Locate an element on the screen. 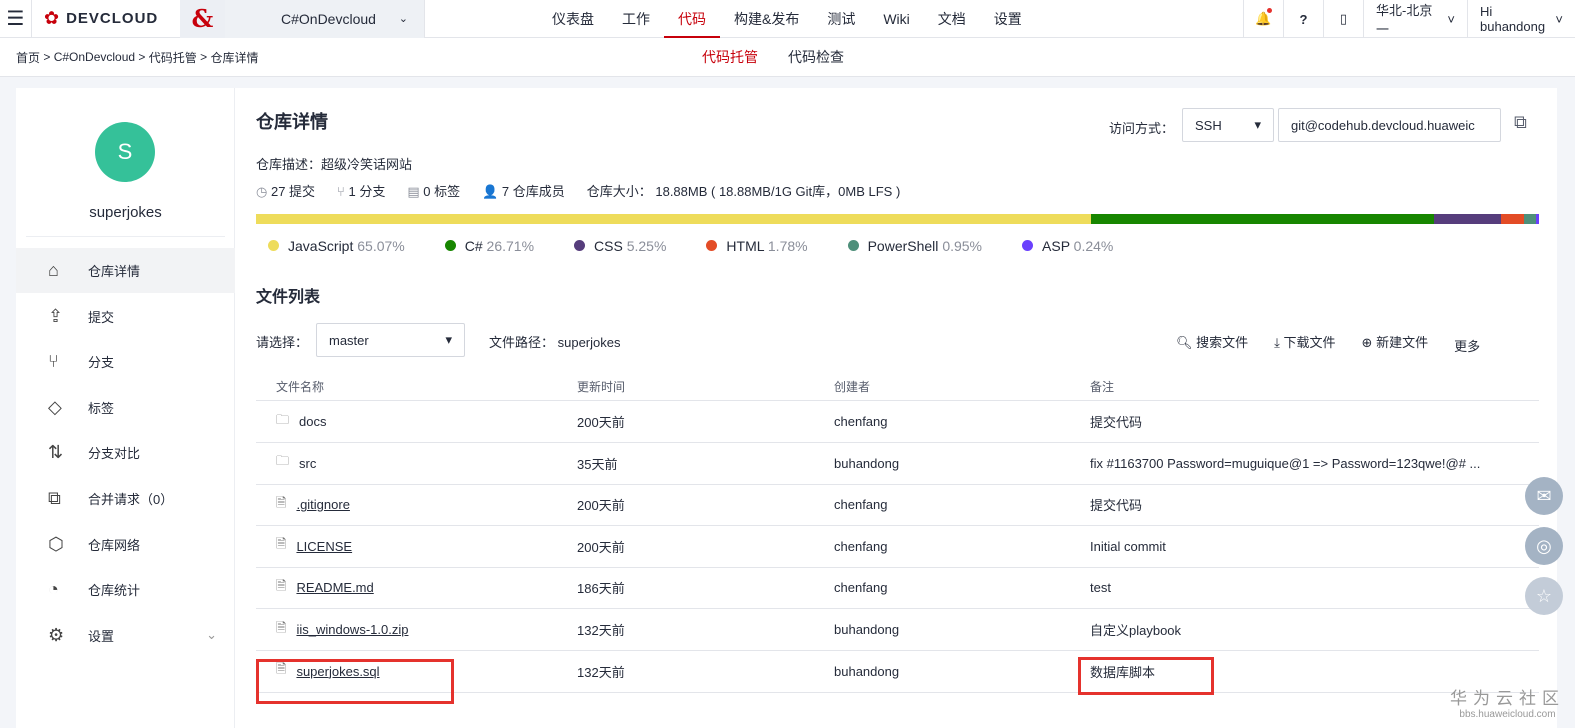 The width and height of the screenshot is (1575, 728). tab-code-check: 代码检查 is located at coordinates (816, 57).